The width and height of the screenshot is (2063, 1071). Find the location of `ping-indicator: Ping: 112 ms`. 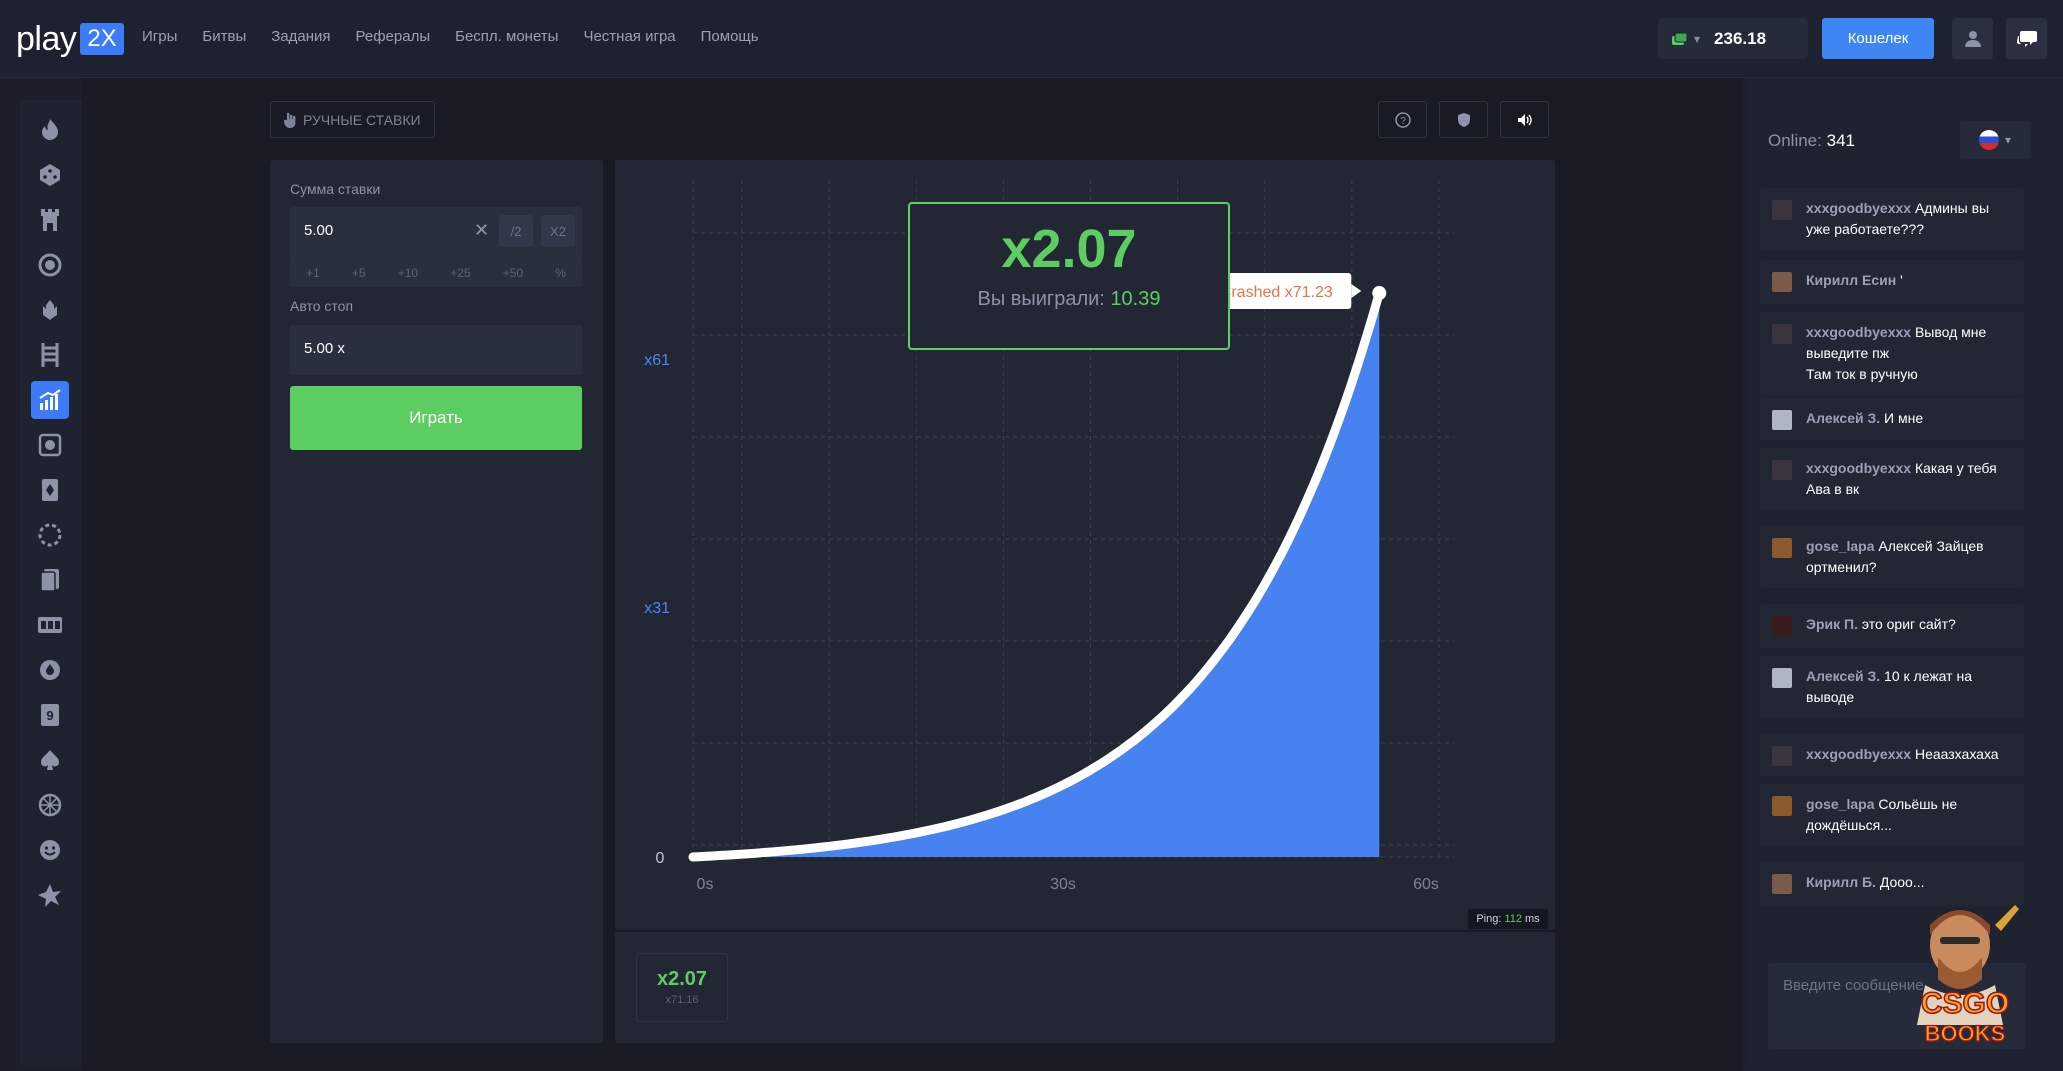

ping-indicator: Ping: 112 ms is located at coordinates (1508, 919).